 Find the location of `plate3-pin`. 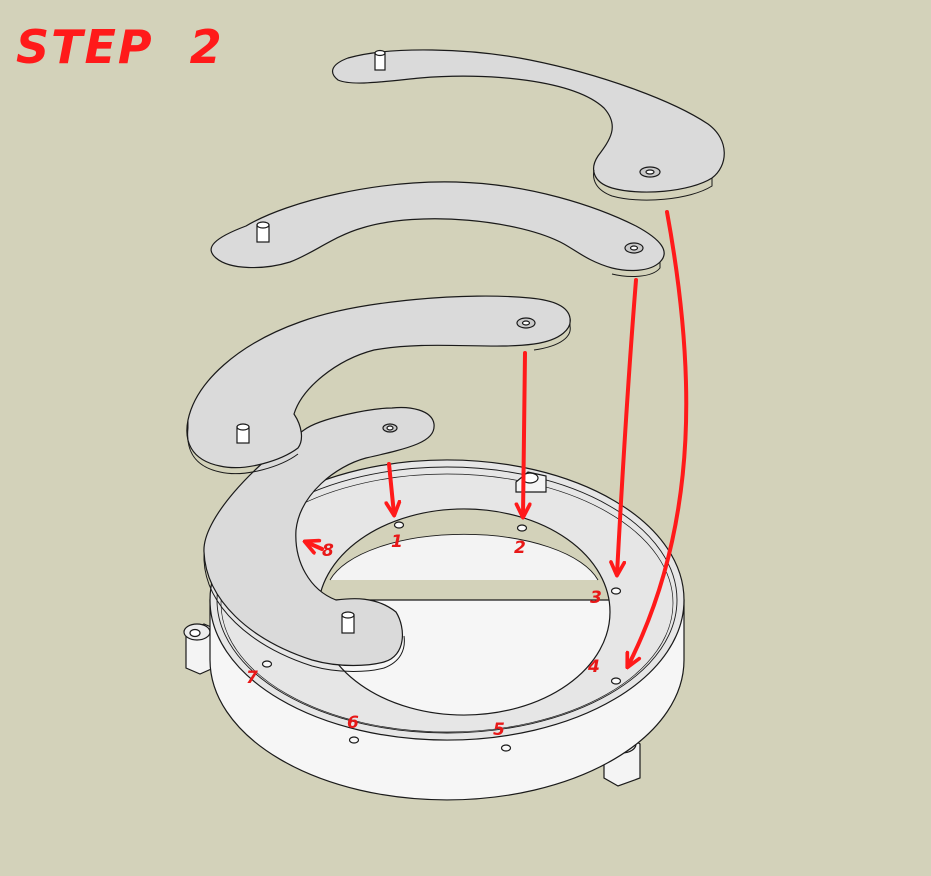

plate3-pin is located at coordinates (243, 433).